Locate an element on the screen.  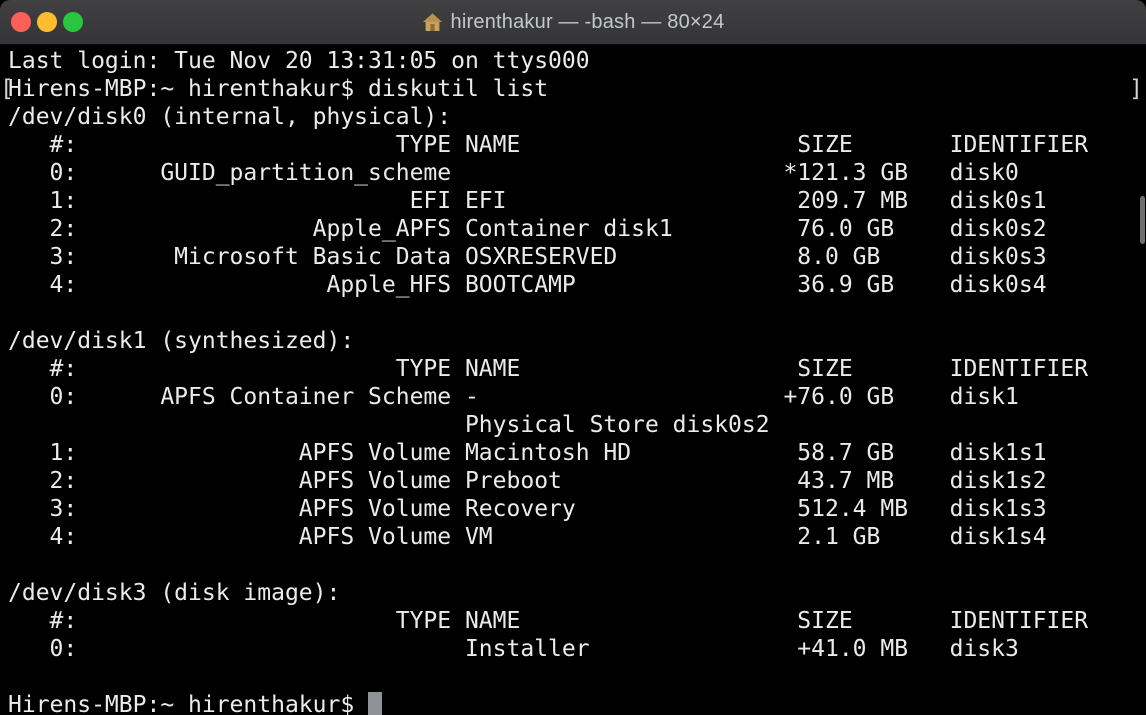
close-button is located at coordinates (21, 22).